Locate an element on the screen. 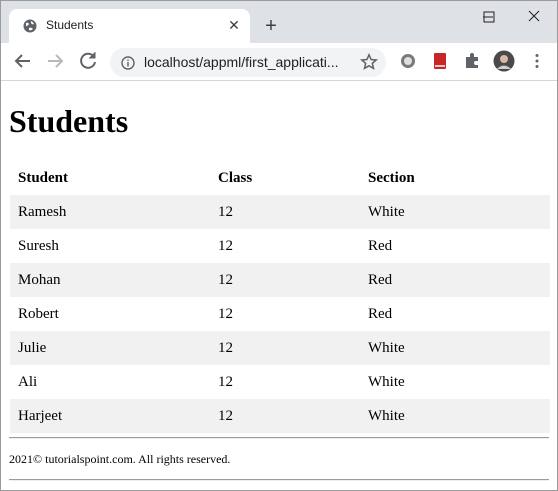 The width and height of the screenshot is (558, 491). student-cell: Julie is located at coordinates (110, 348).